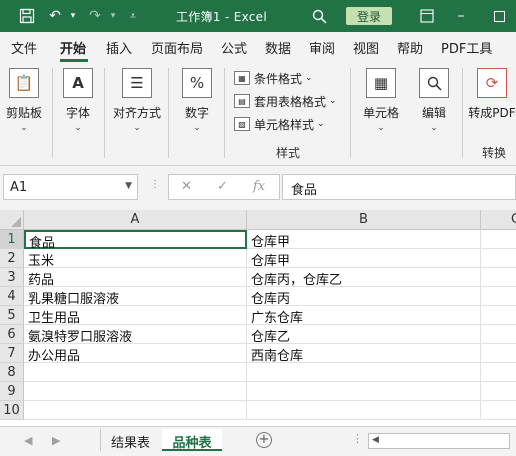  Describe the element at coordinates (242, 101) in the screenshot. I see `table-format-icon: ▤` at that location.